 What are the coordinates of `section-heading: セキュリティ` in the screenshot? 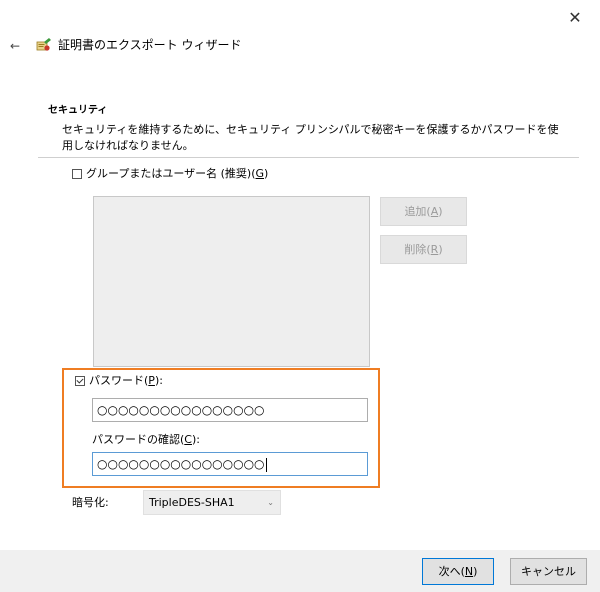 It's located at (78, 110).